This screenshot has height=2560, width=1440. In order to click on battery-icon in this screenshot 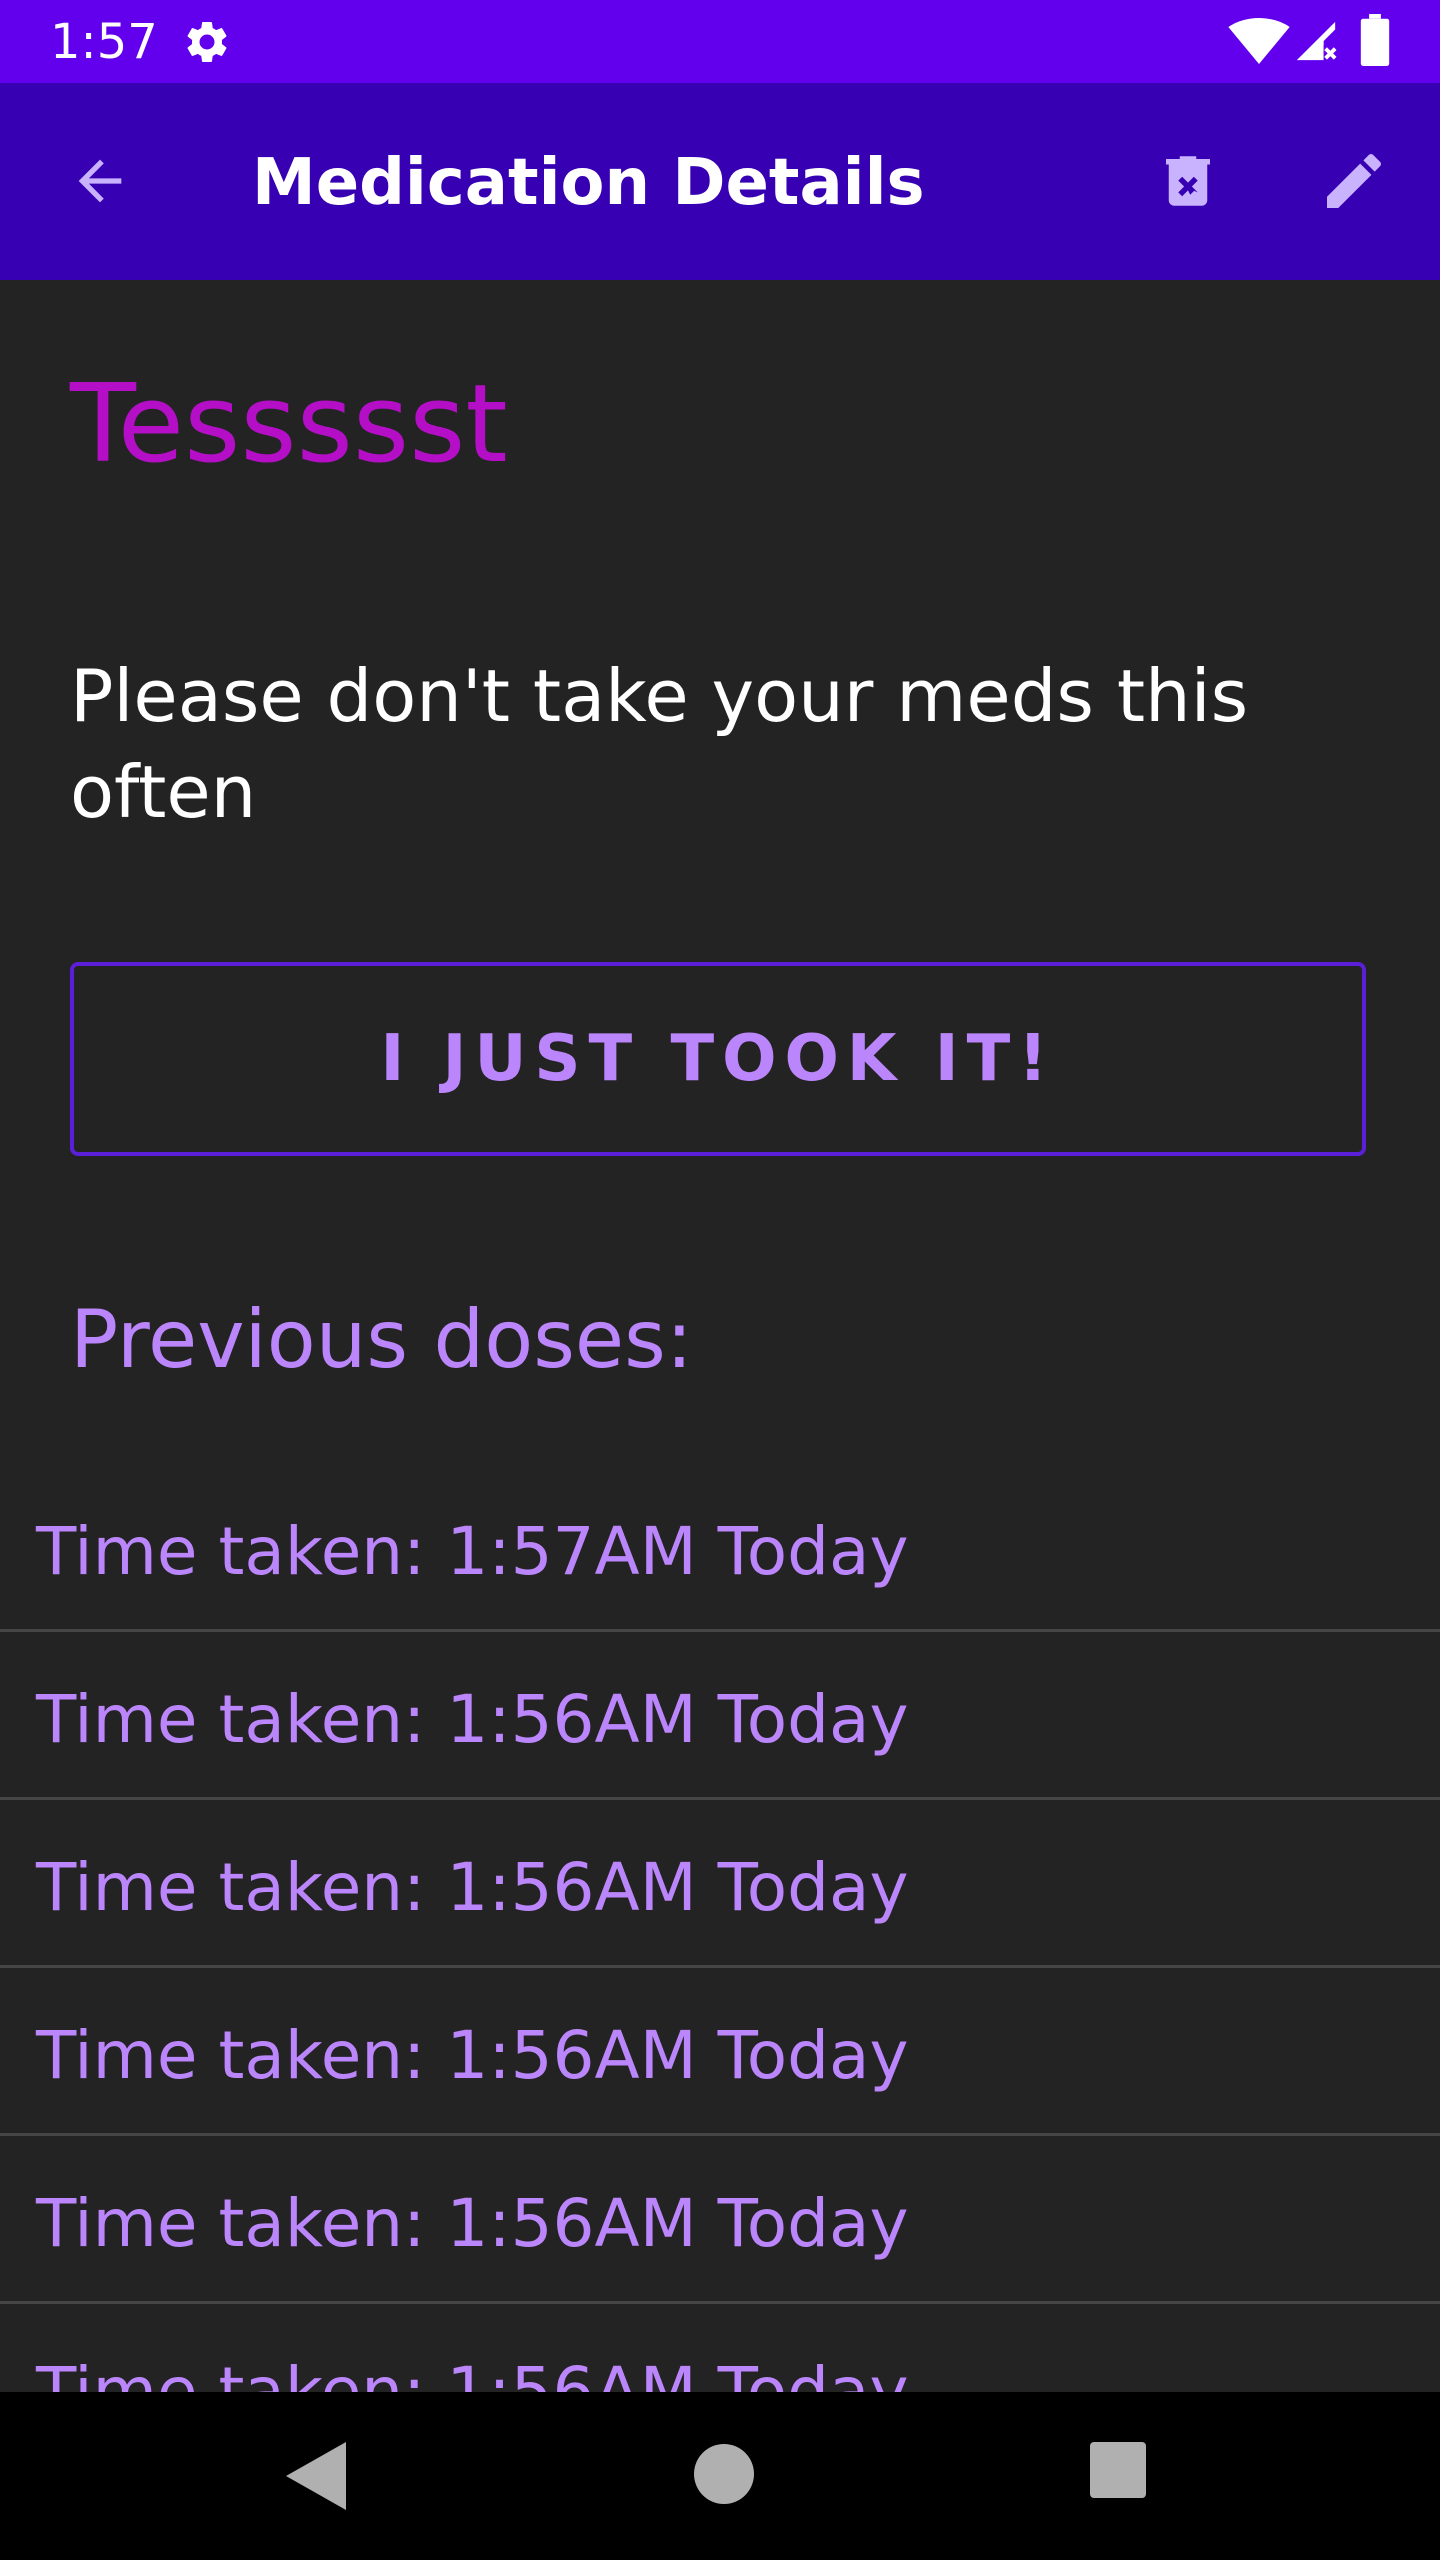, I will do `click(1375, 40)`.